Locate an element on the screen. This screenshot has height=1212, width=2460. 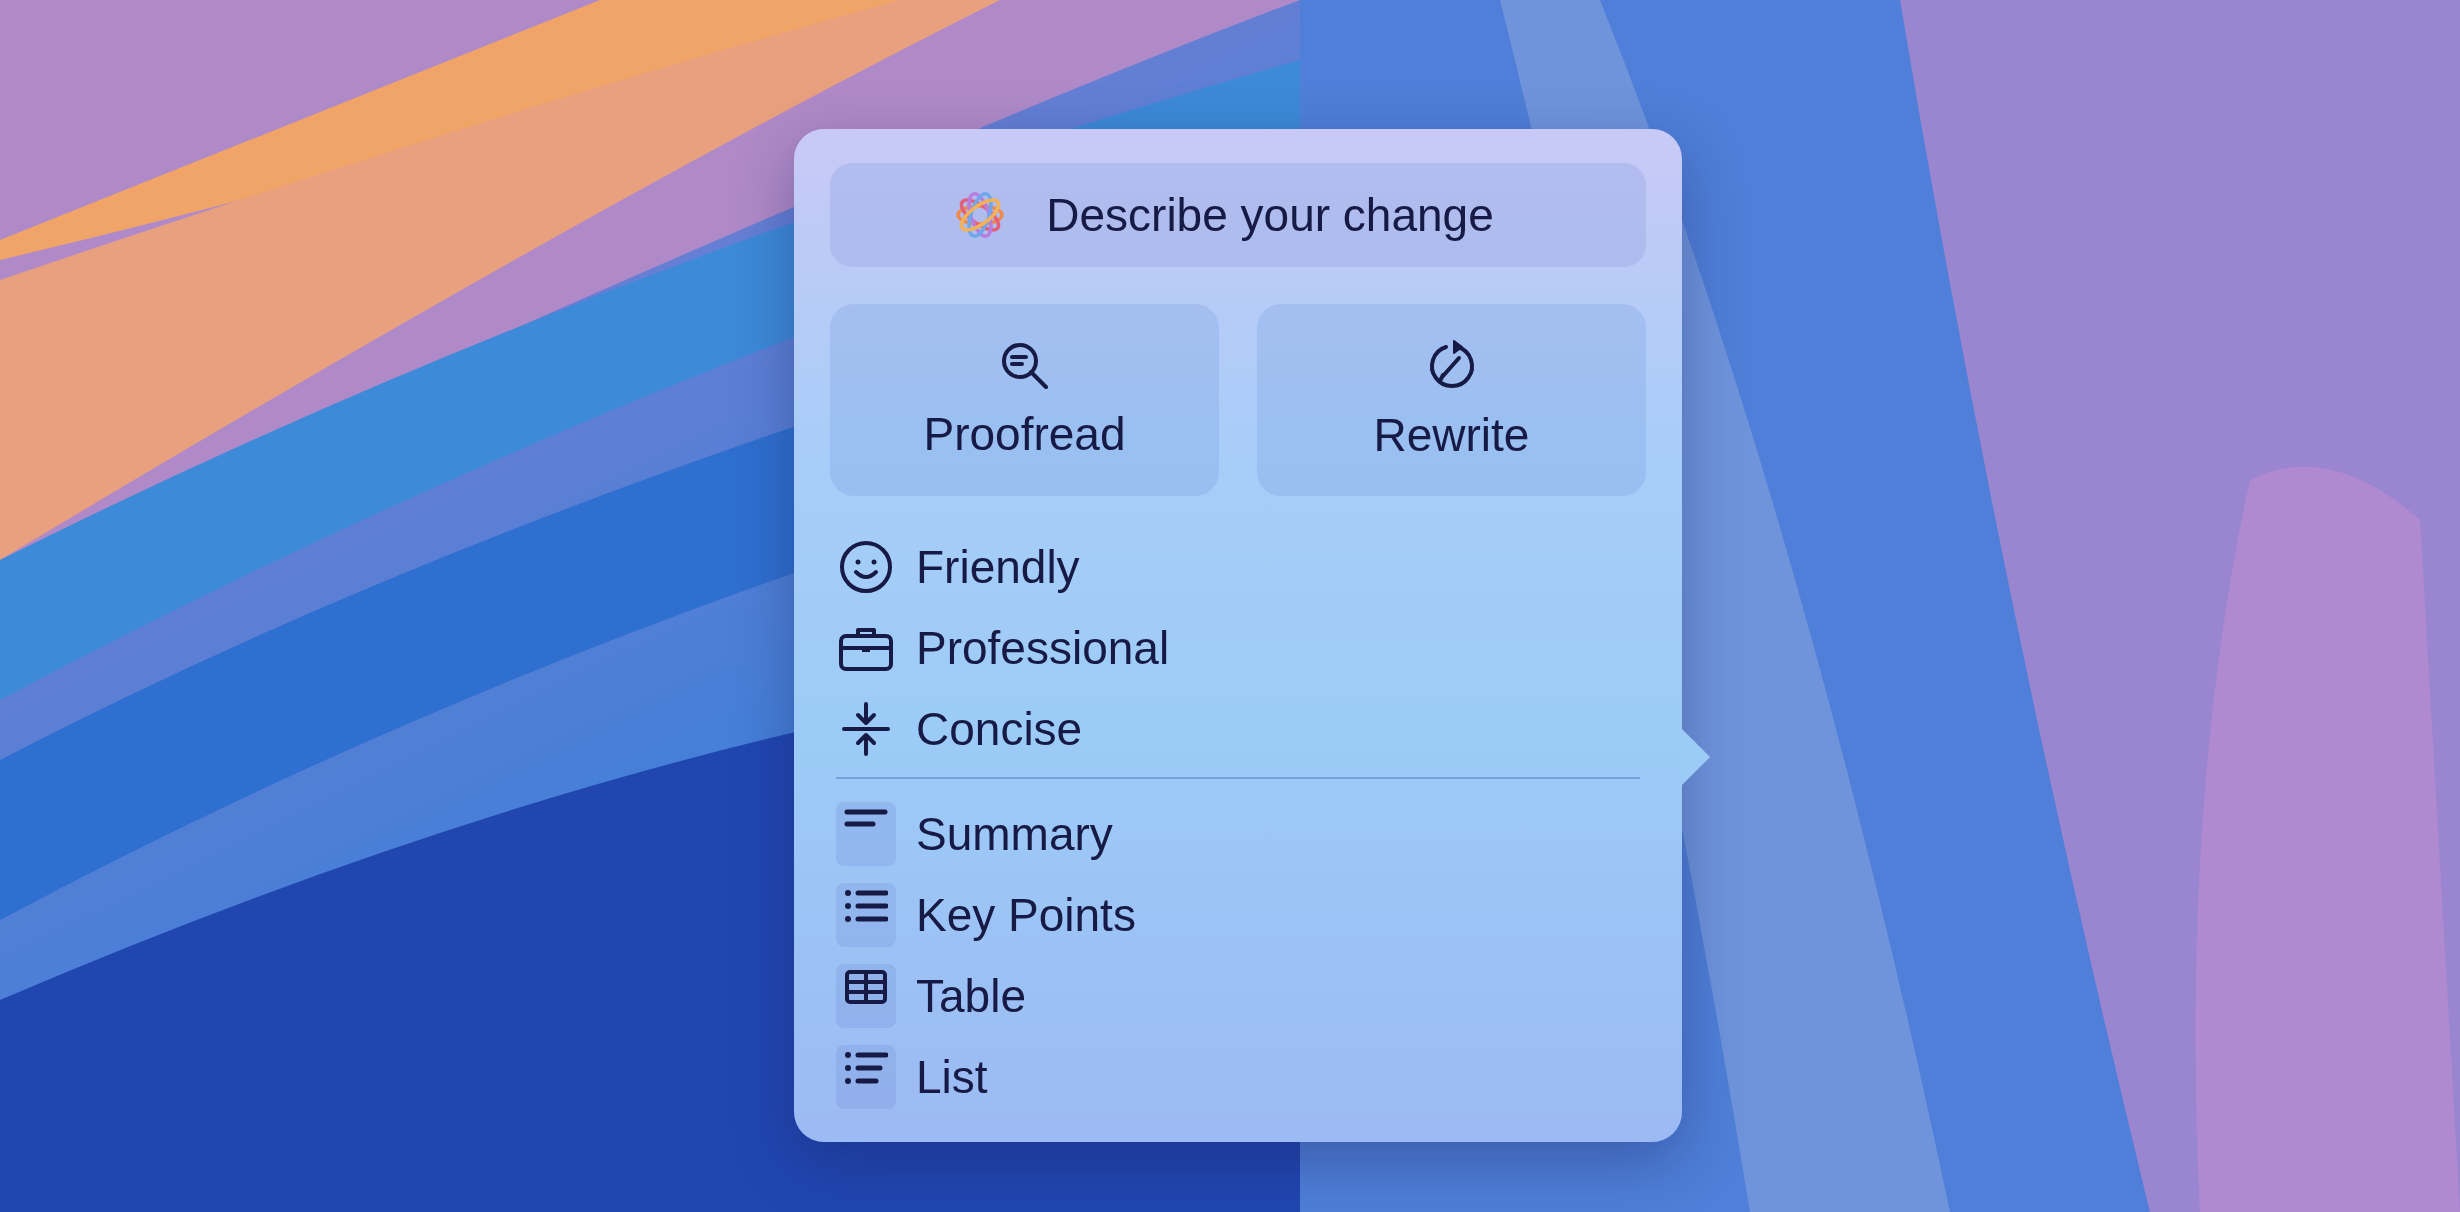
sparkle-icon is located at coordinates (980, 215).